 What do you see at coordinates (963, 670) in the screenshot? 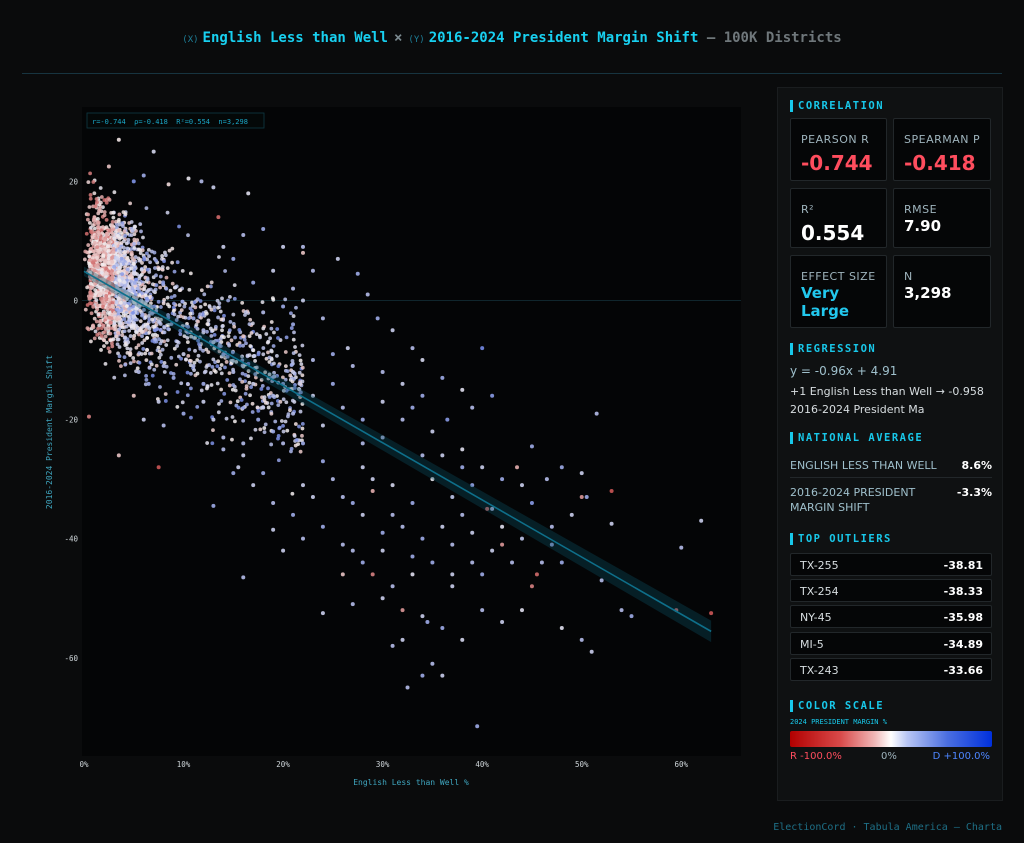
I see `outlier-value: -33.66` at bounding box center [963, 670].